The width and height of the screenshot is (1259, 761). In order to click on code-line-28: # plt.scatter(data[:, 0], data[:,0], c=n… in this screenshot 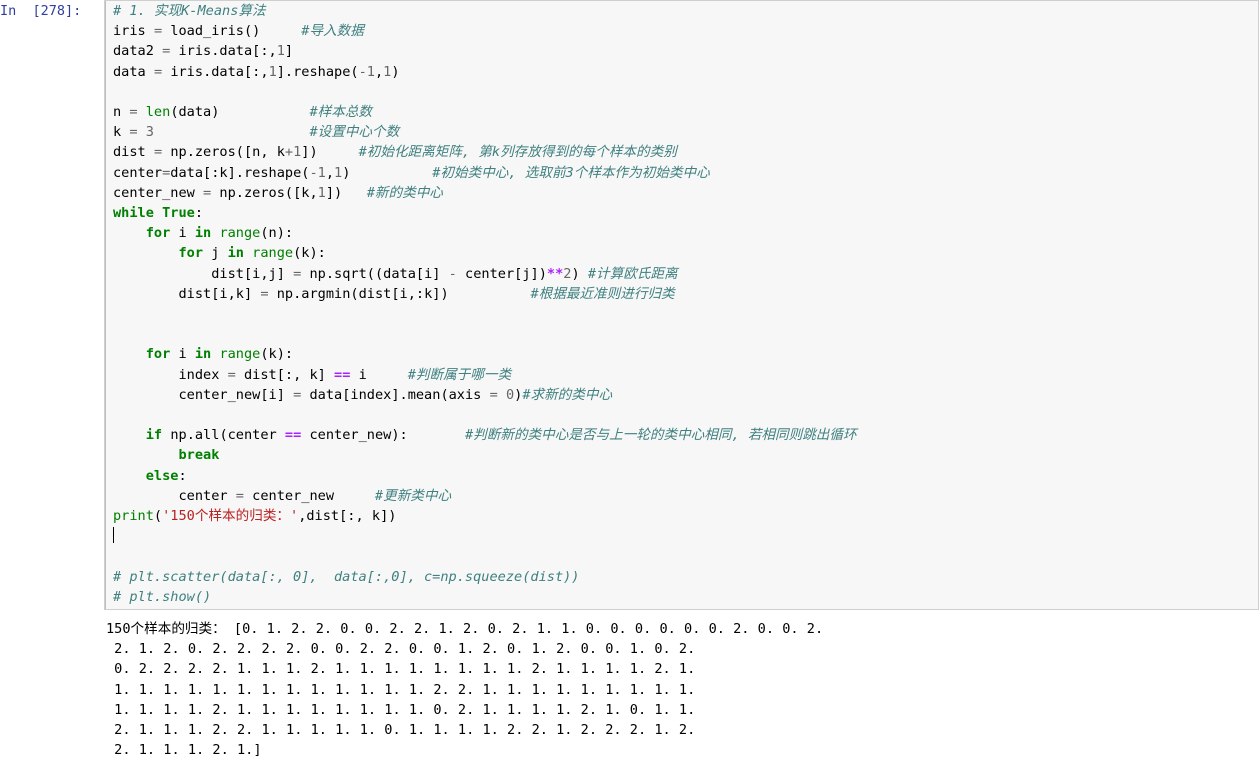, I will do `click(346, 576)`.